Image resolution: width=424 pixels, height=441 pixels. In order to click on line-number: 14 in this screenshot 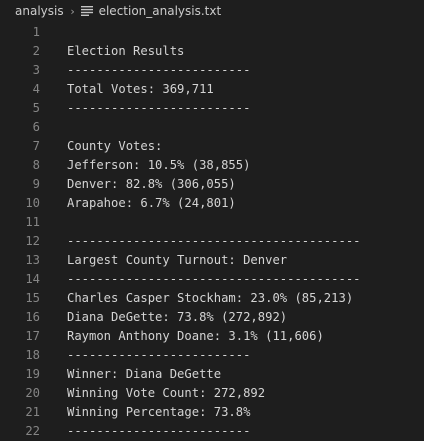, I will do `click(32, 279)`.